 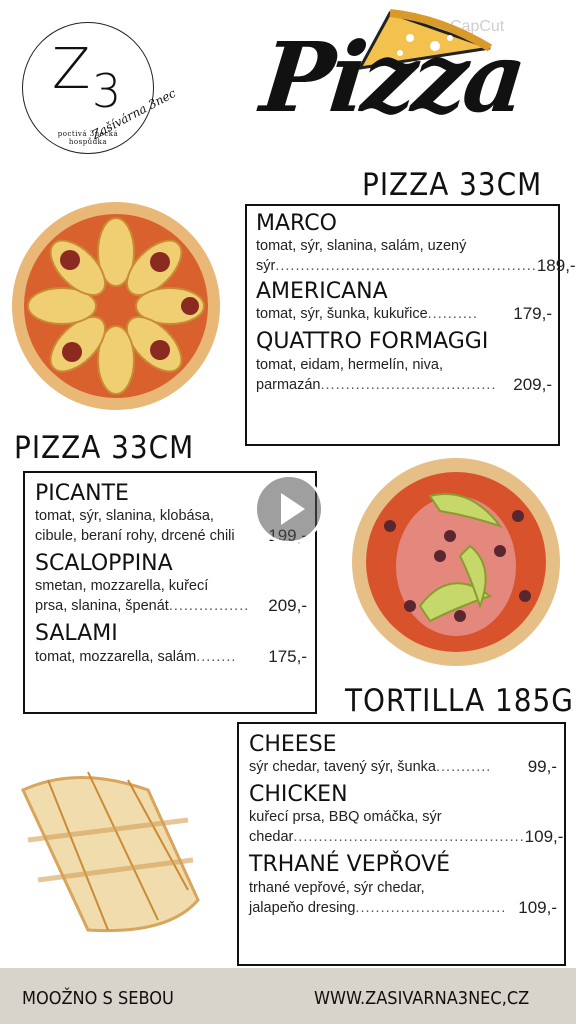 I want to click on footer-takeaway-note: MOOŽNO S SEBOU, so click(x=98, y=998).